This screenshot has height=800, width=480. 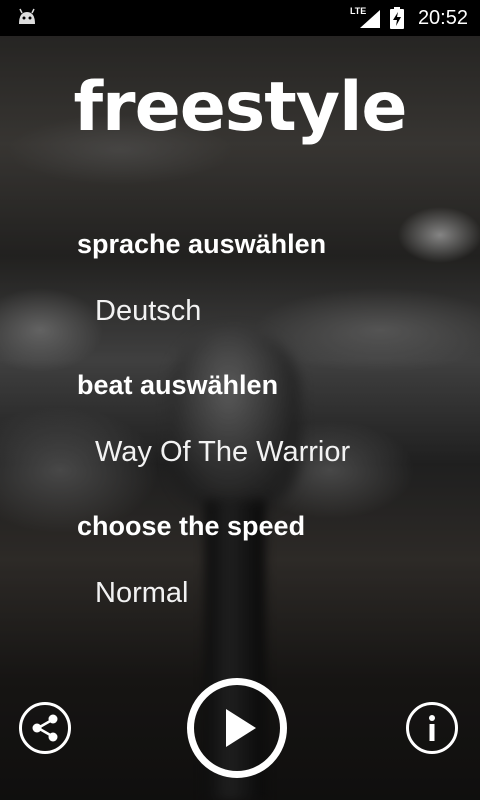 What do you see at coordinates (396, 18) in the screenshot?
I see `battery-charging-icon` at bounding box center [396, 18].